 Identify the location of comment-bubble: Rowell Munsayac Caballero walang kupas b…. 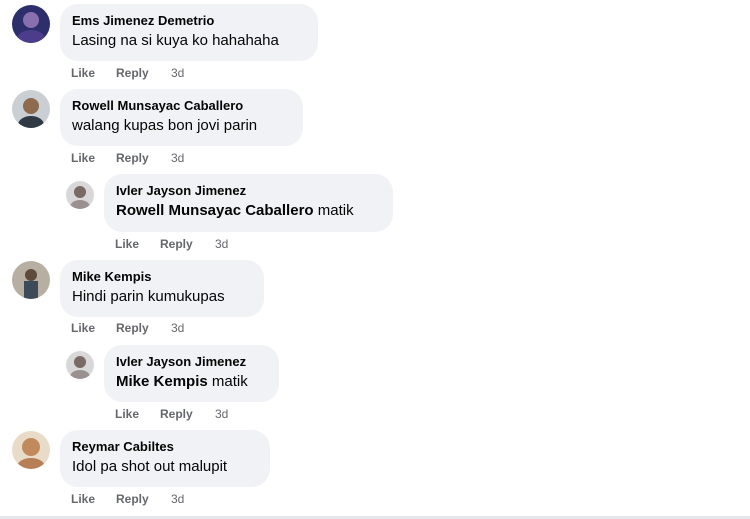
(181, 117).